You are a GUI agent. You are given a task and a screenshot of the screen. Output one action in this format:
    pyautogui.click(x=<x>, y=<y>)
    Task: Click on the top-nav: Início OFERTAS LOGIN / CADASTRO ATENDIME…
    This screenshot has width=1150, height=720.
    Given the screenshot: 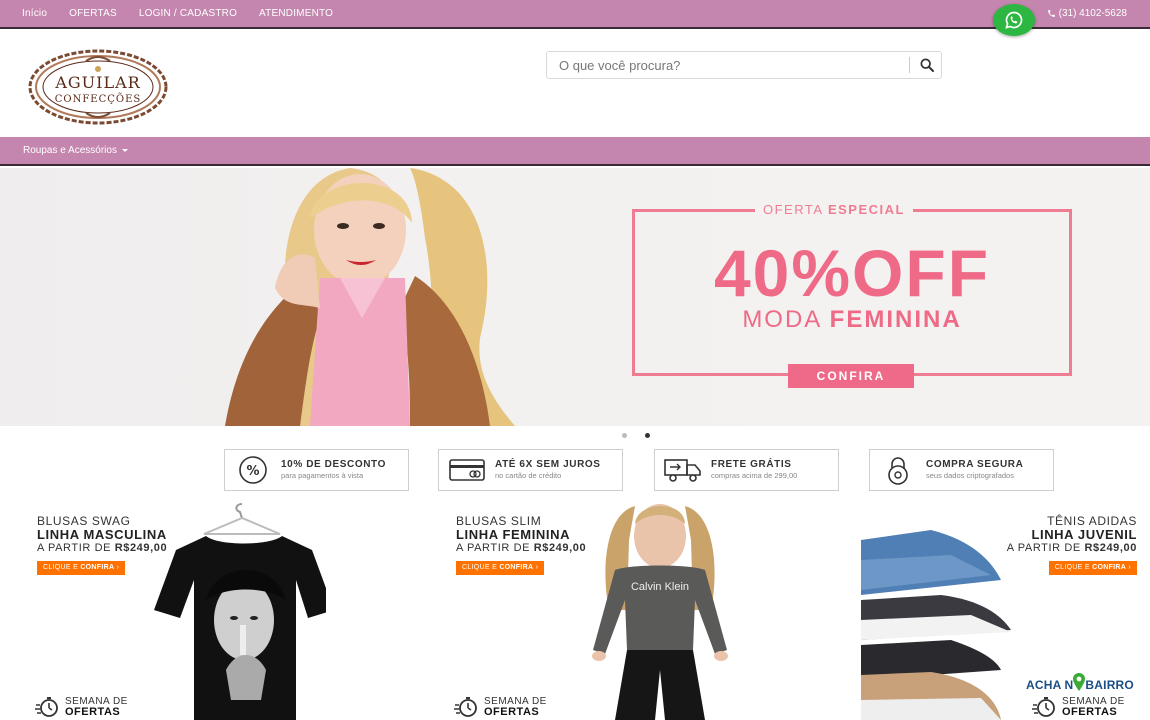 What is the action you would take?
    pyautogui.click(x=177, y=13)
    